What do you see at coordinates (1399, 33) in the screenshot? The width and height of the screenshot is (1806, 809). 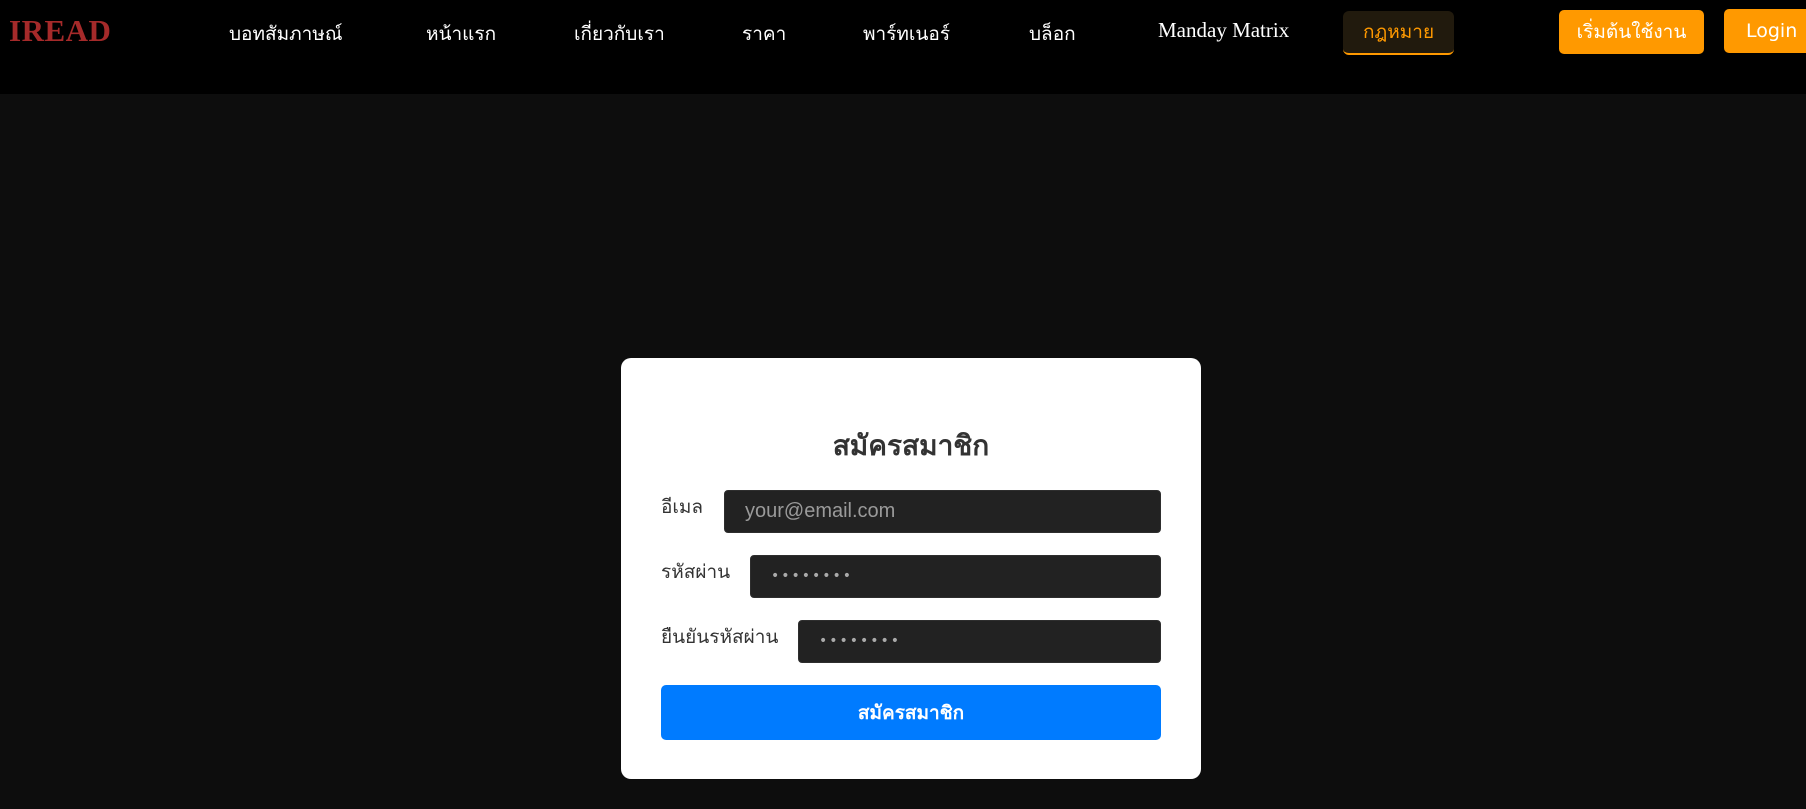 I see `nav-item-legal: กฎหมาย` at bounding box center [1399, 33].